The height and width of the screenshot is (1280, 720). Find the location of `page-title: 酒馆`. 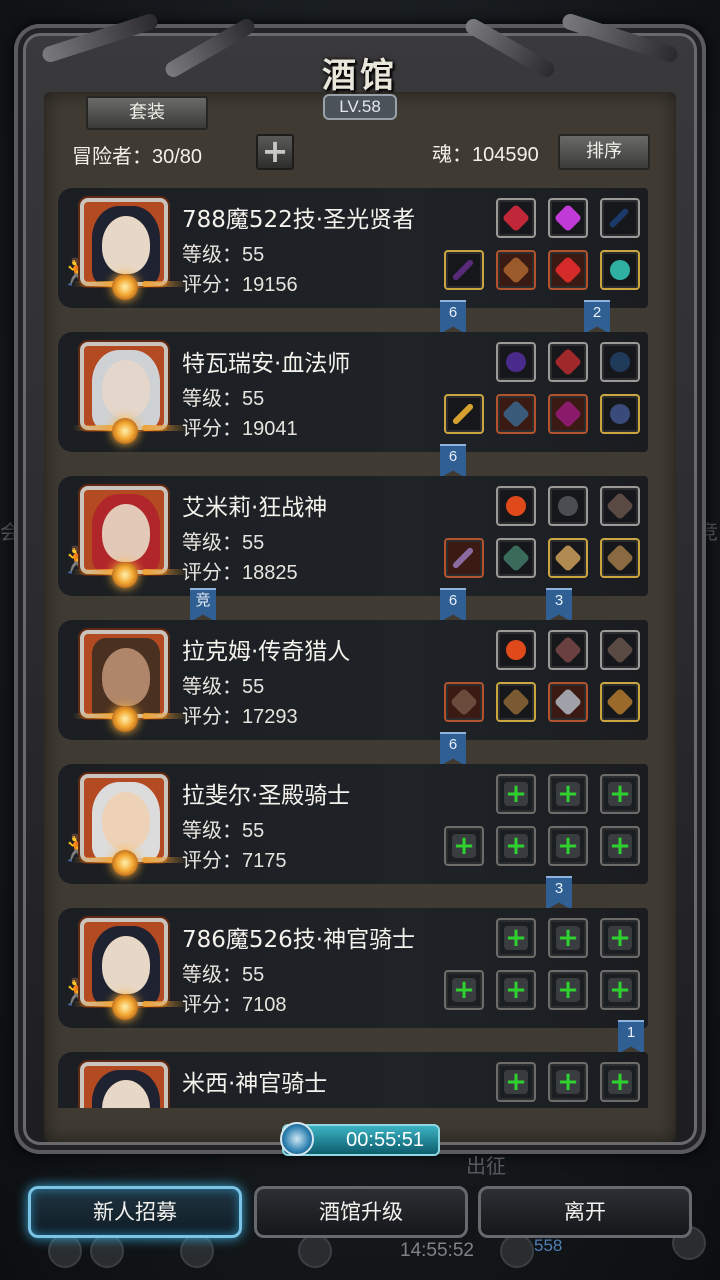

page-title: 酒馆 is located at coordinates (360, 76).